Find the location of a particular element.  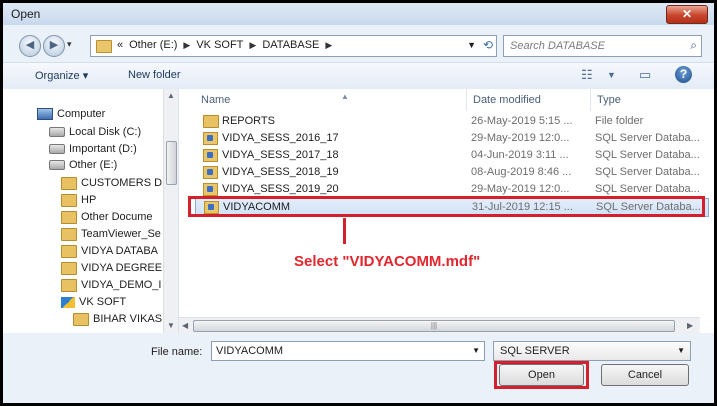

address-bar: « Other (E:) ▶ VK SOFT ▶ DATABASE ▶ ▼ ⟲ is located at coordinates (293, 46).